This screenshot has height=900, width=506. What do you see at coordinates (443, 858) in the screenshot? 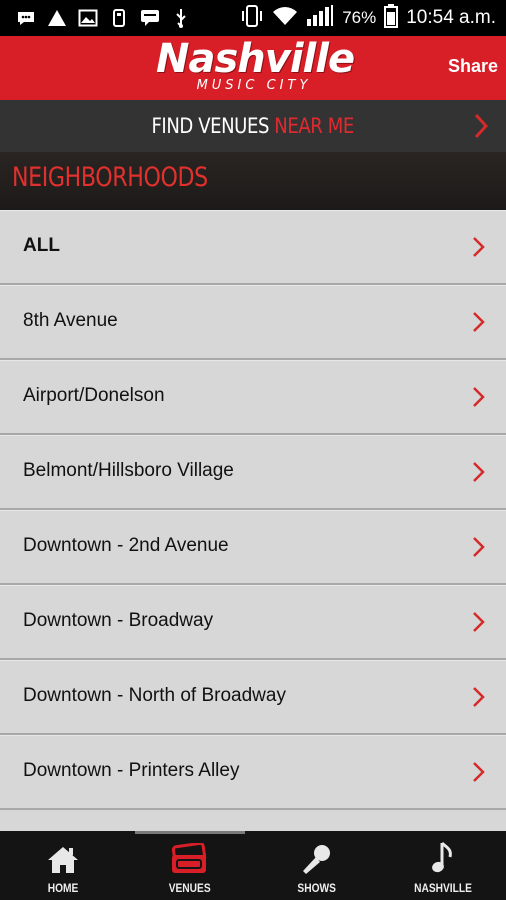
I see `music-note-icon` at bounding box center [443, 858].